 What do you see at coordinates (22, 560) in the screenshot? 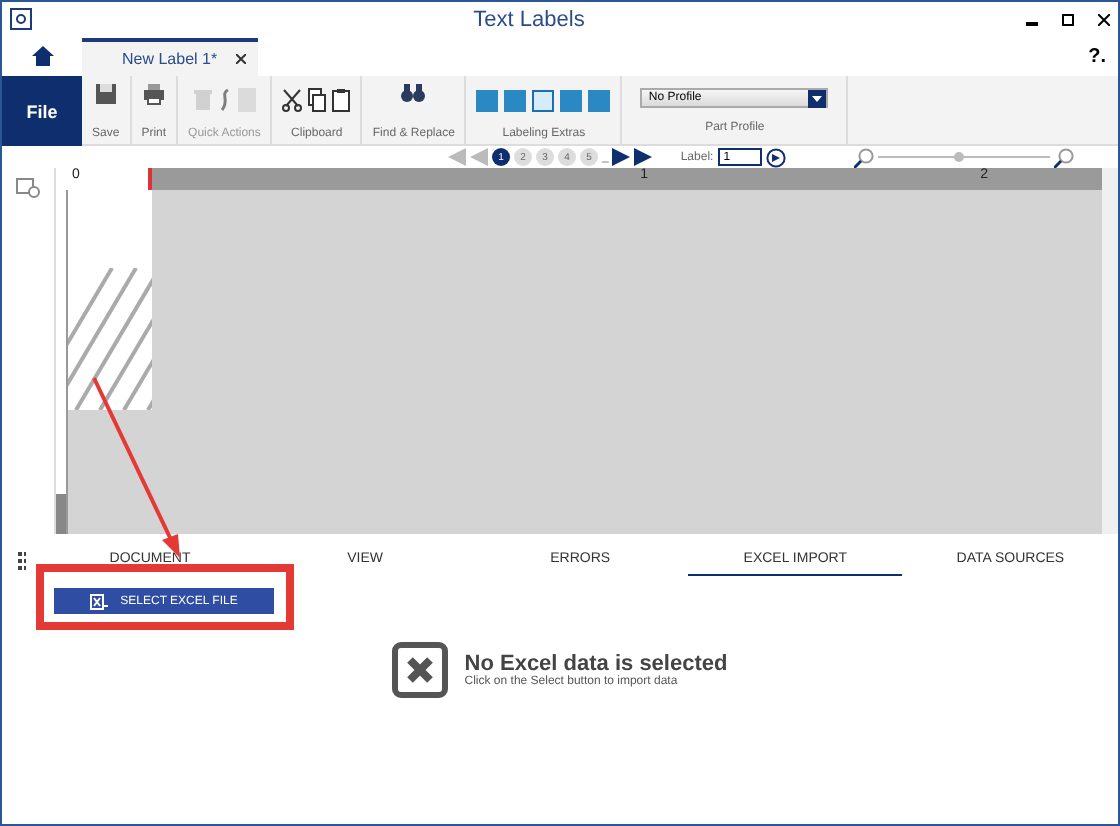
I see `drag-handle-icon` at bounding box center [22, 560].